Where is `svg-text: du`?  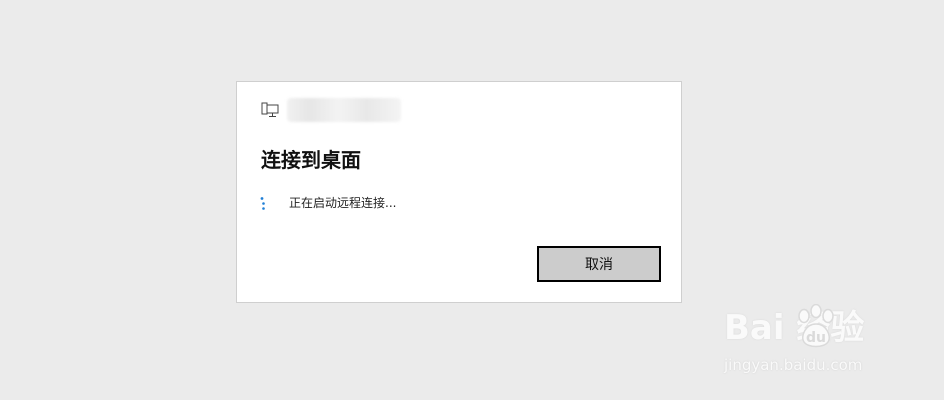 svg-text: du is located at coordinates (816, 338).